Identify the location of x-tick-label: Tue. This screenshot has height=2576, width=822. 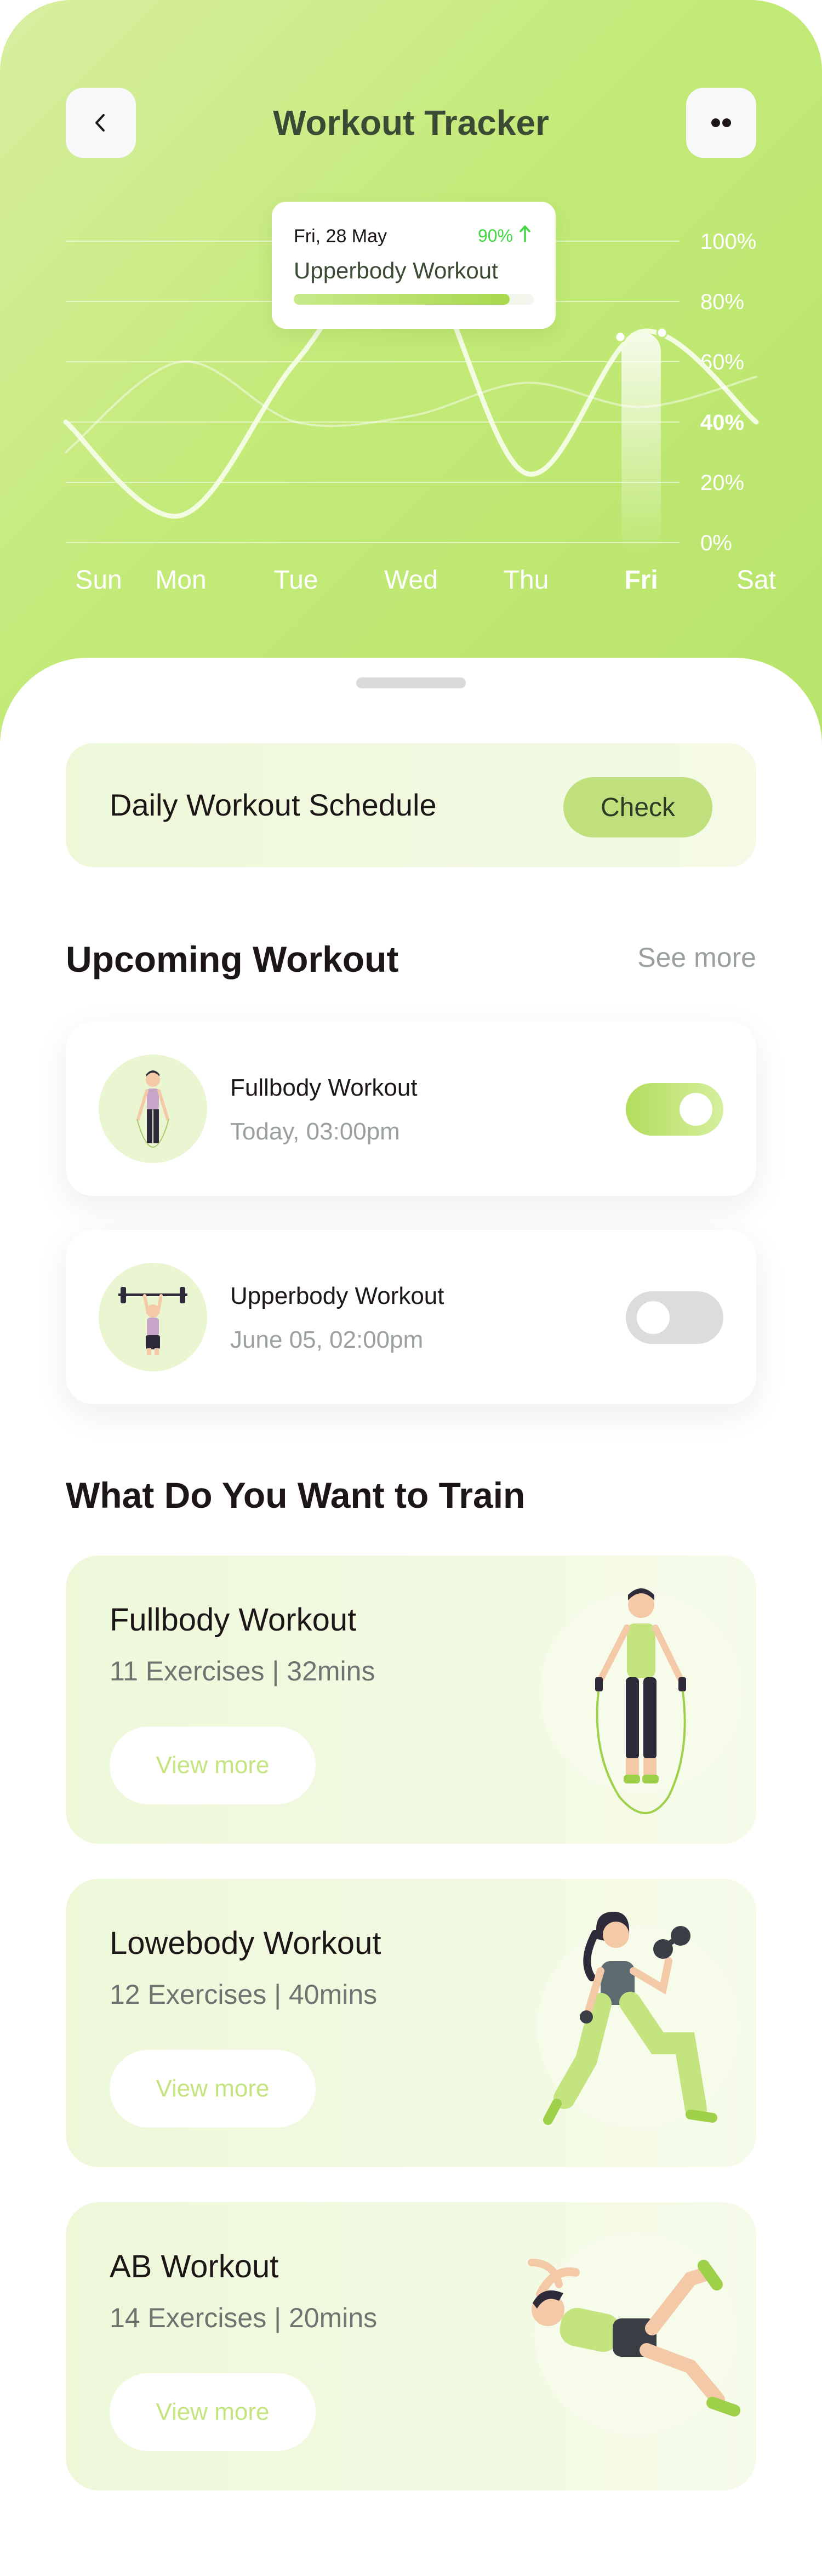
(296, 580).